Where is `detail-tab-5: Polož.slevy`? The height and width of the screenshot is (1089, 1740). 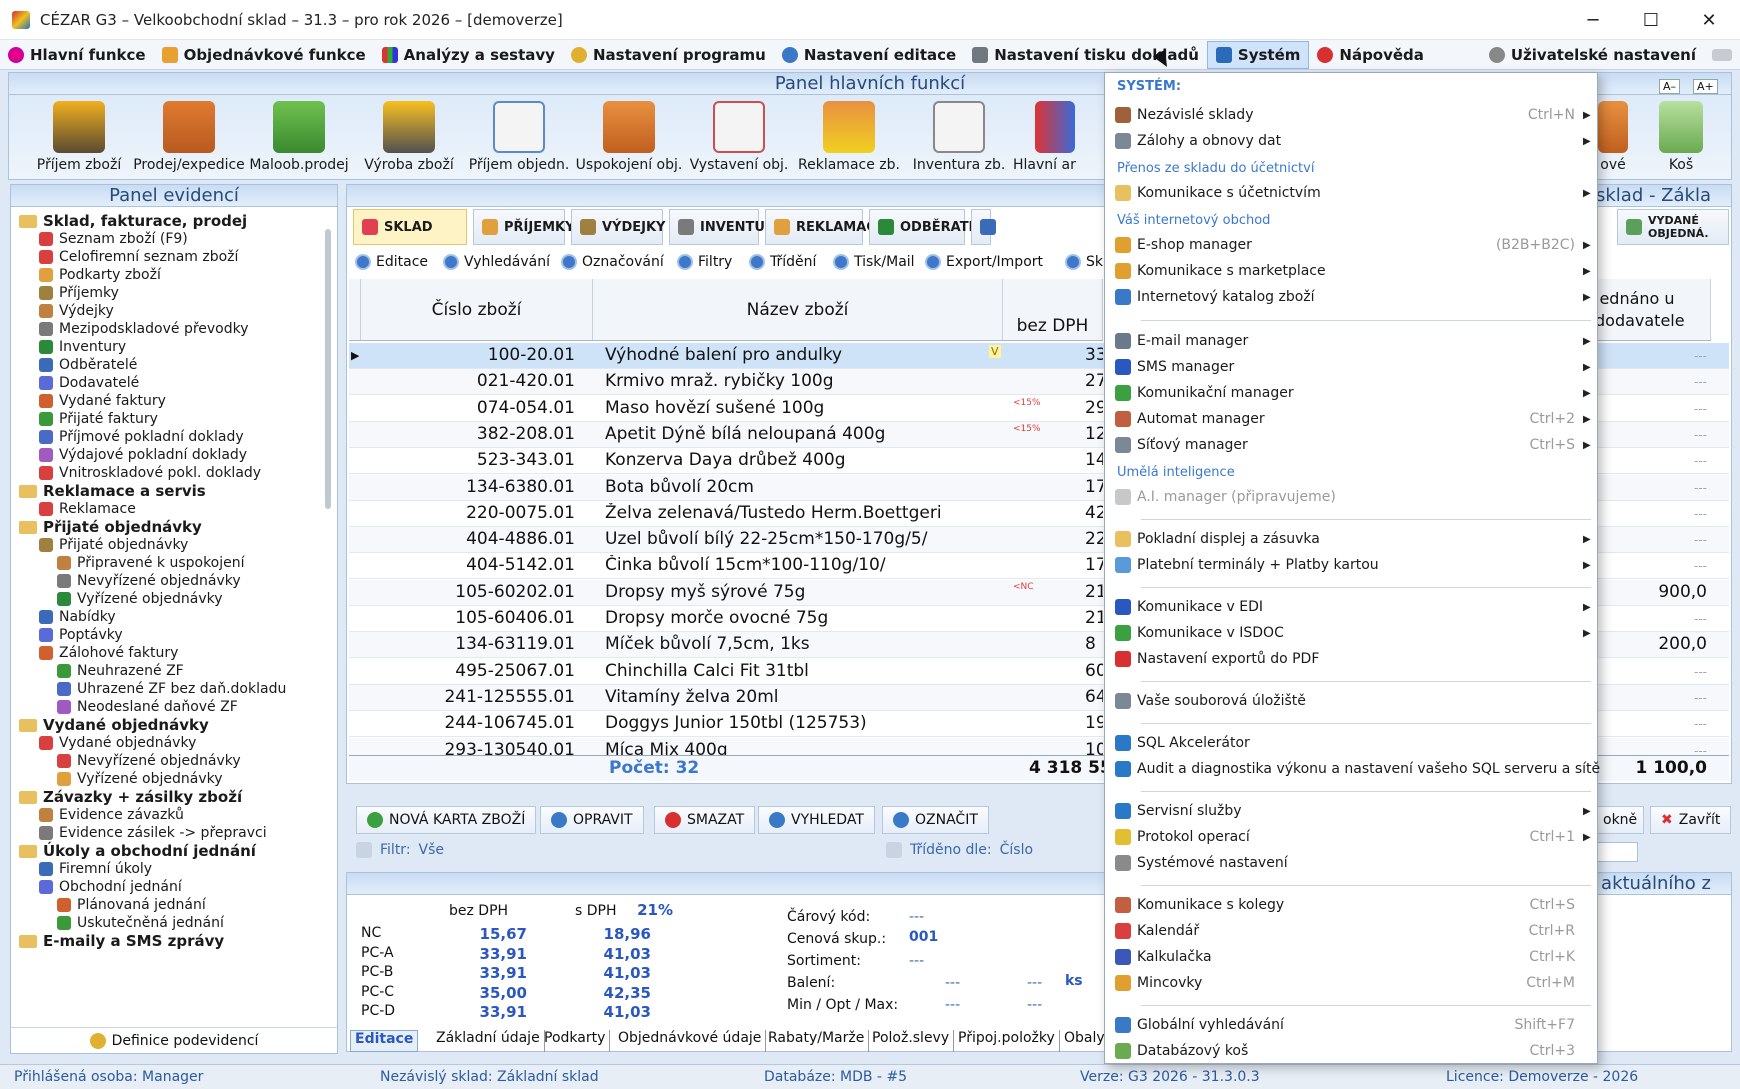 detail-tab-5: Polož.slevy is located at coordinates (911, 1041).